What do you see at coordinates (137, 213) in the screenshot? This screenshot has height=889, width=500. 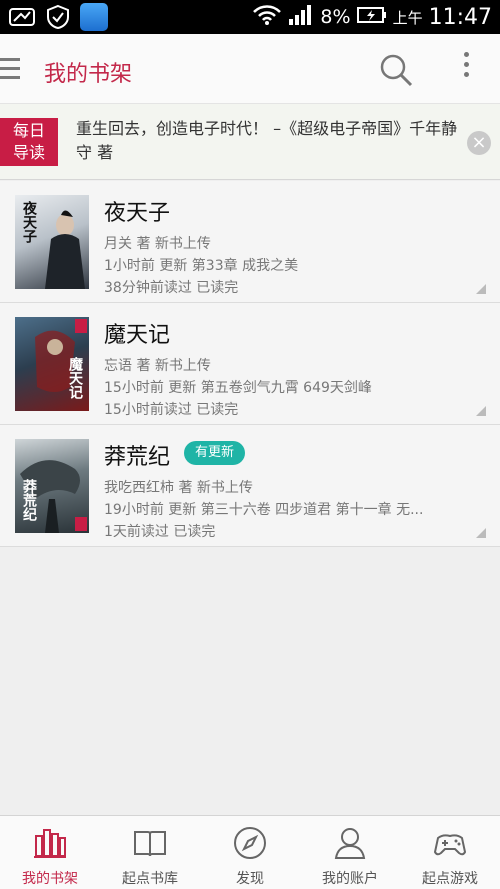 I see `book-title: 夜天子` at bounding box center [137, 213].